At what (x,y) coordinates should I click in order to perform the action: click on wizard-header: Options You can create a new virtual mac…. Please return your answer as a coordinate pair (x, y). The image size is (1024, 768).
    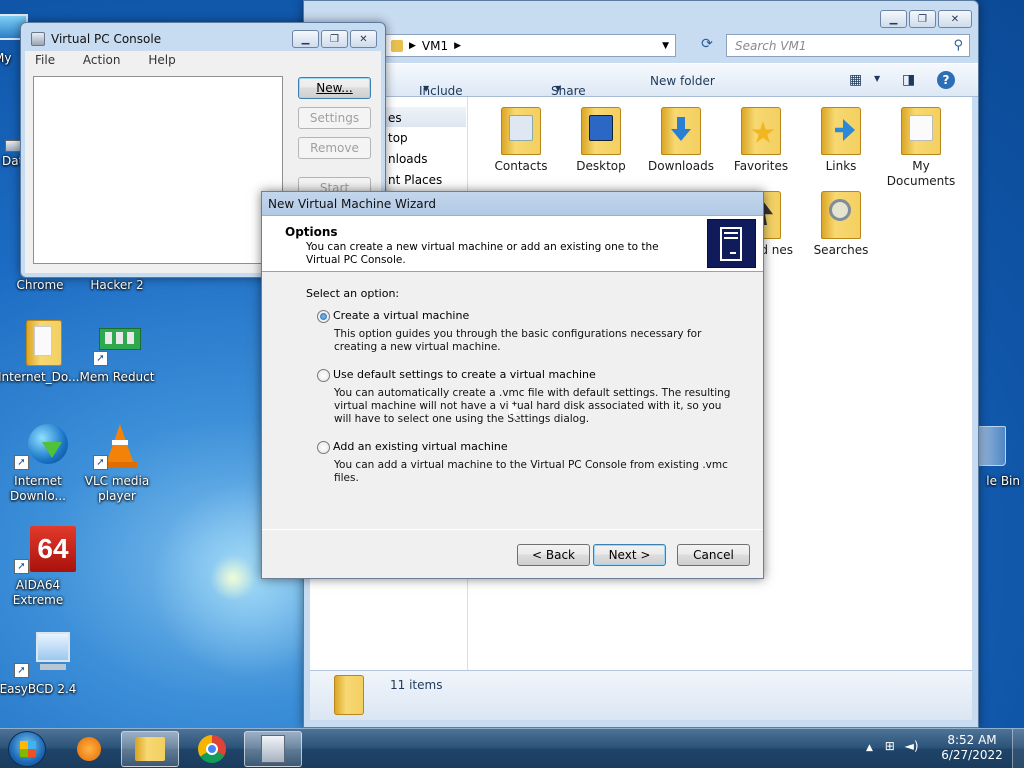
    Looking at the image, I should click on (512, 244).